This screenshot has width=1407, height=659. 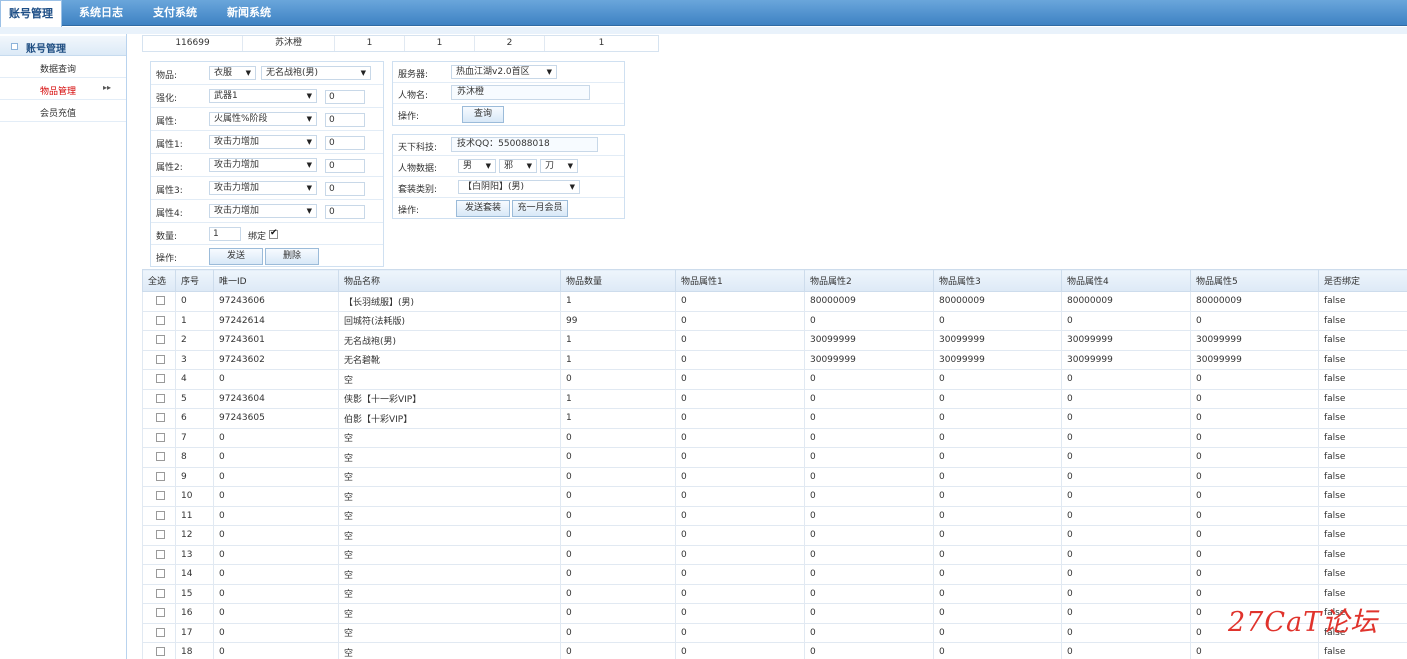 What do you see at coordinates (504, 72) in the screenshot?
I see `server-select: 热血江湖v2.0首区 ▼` at bounding box center [504, 72].